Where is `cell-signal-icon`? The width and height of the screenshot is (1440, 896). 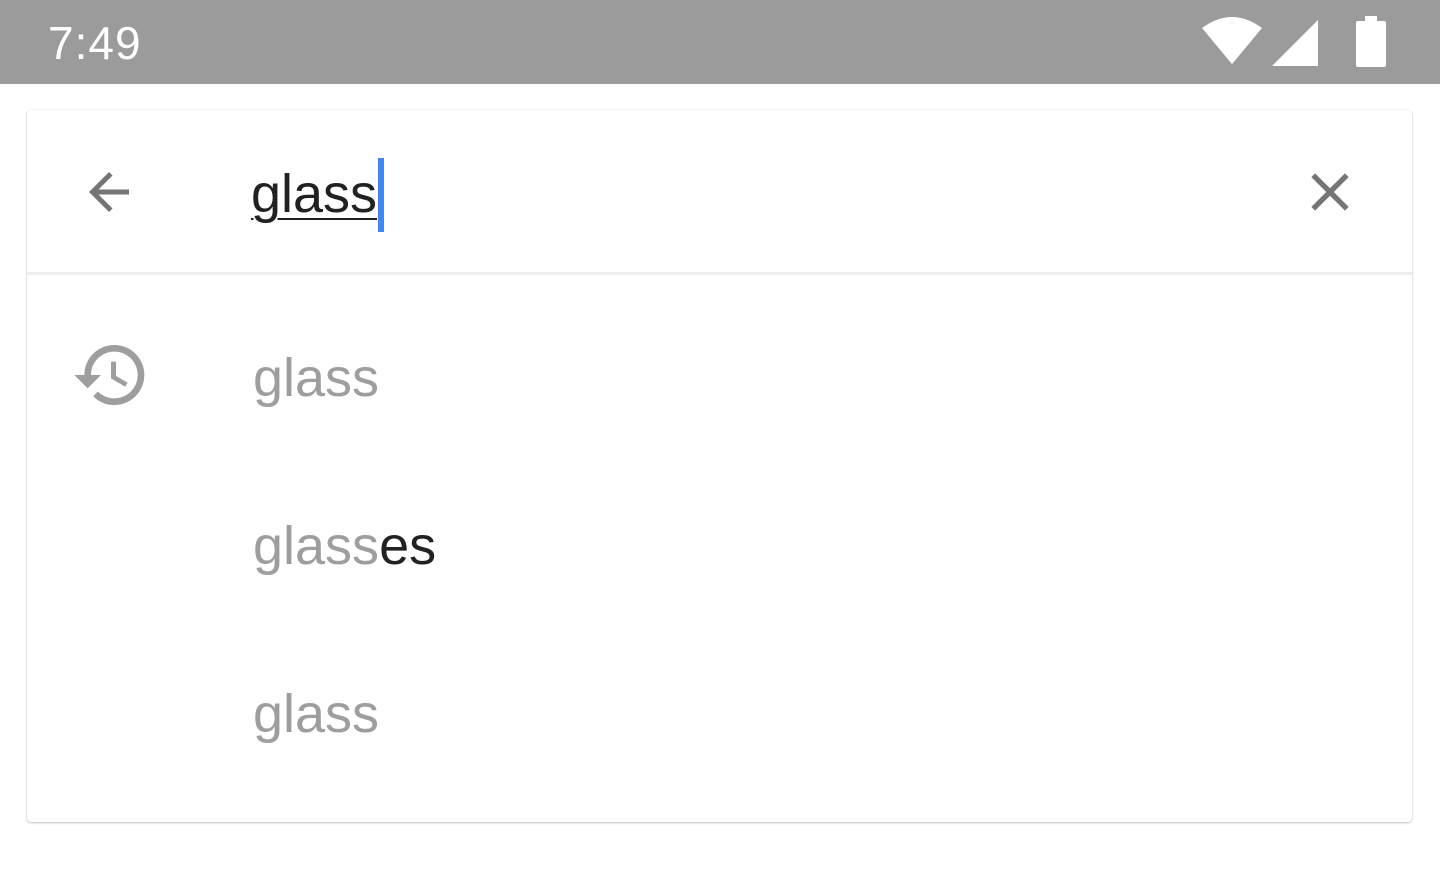
cell-signal-icon is located at coordinates (1295, 43).